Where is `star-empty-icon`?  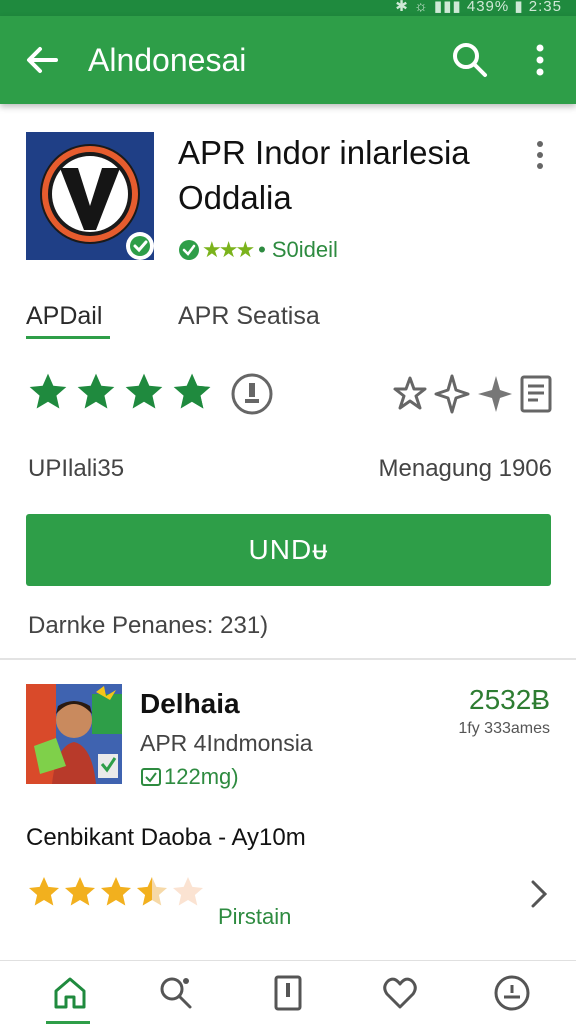
star-empty-icon is located at coordinates (188, 891).